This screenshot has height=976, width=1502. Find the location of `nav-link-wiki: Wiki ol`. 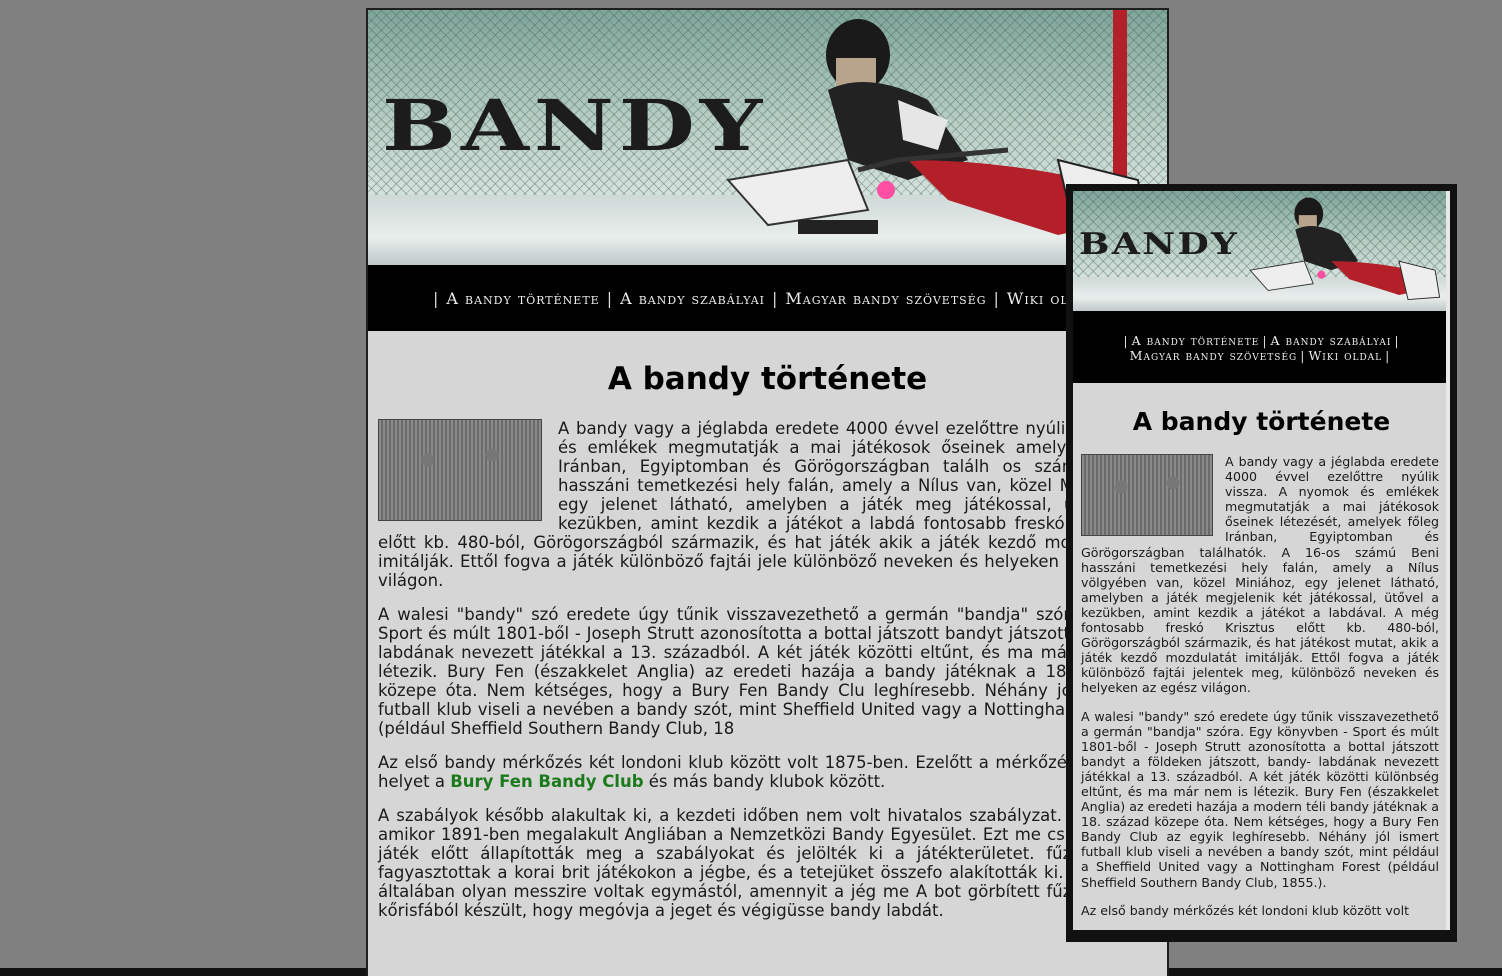

nav-link-wiki: Wiki ol is located at coordinates (1038, 298).